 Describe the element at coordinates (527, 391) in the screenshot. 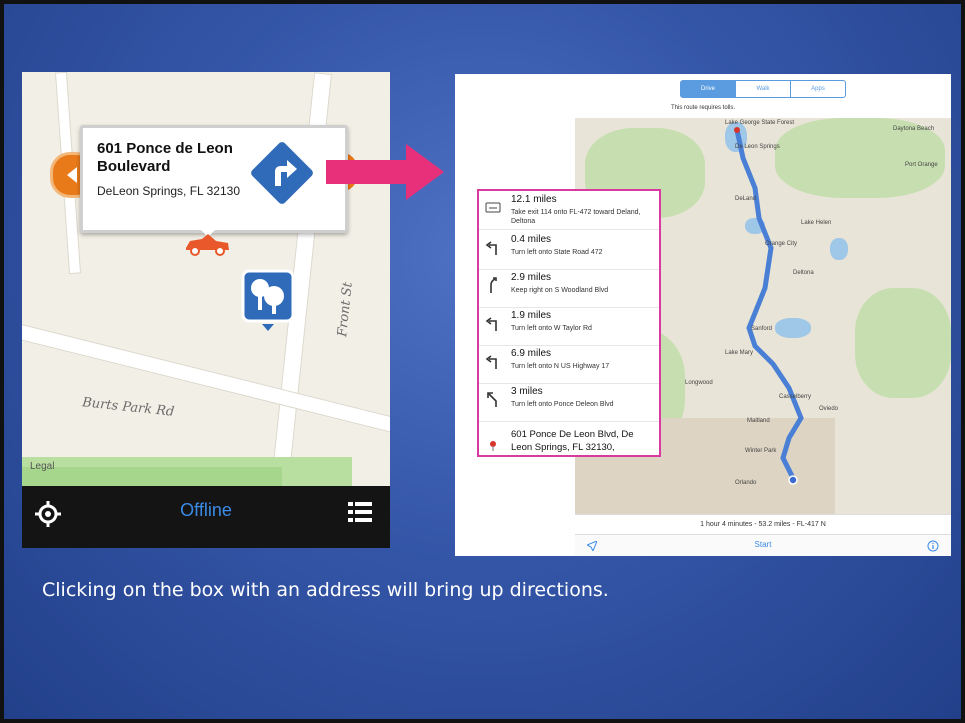

I see `step-distance: 3 miles` at that location.